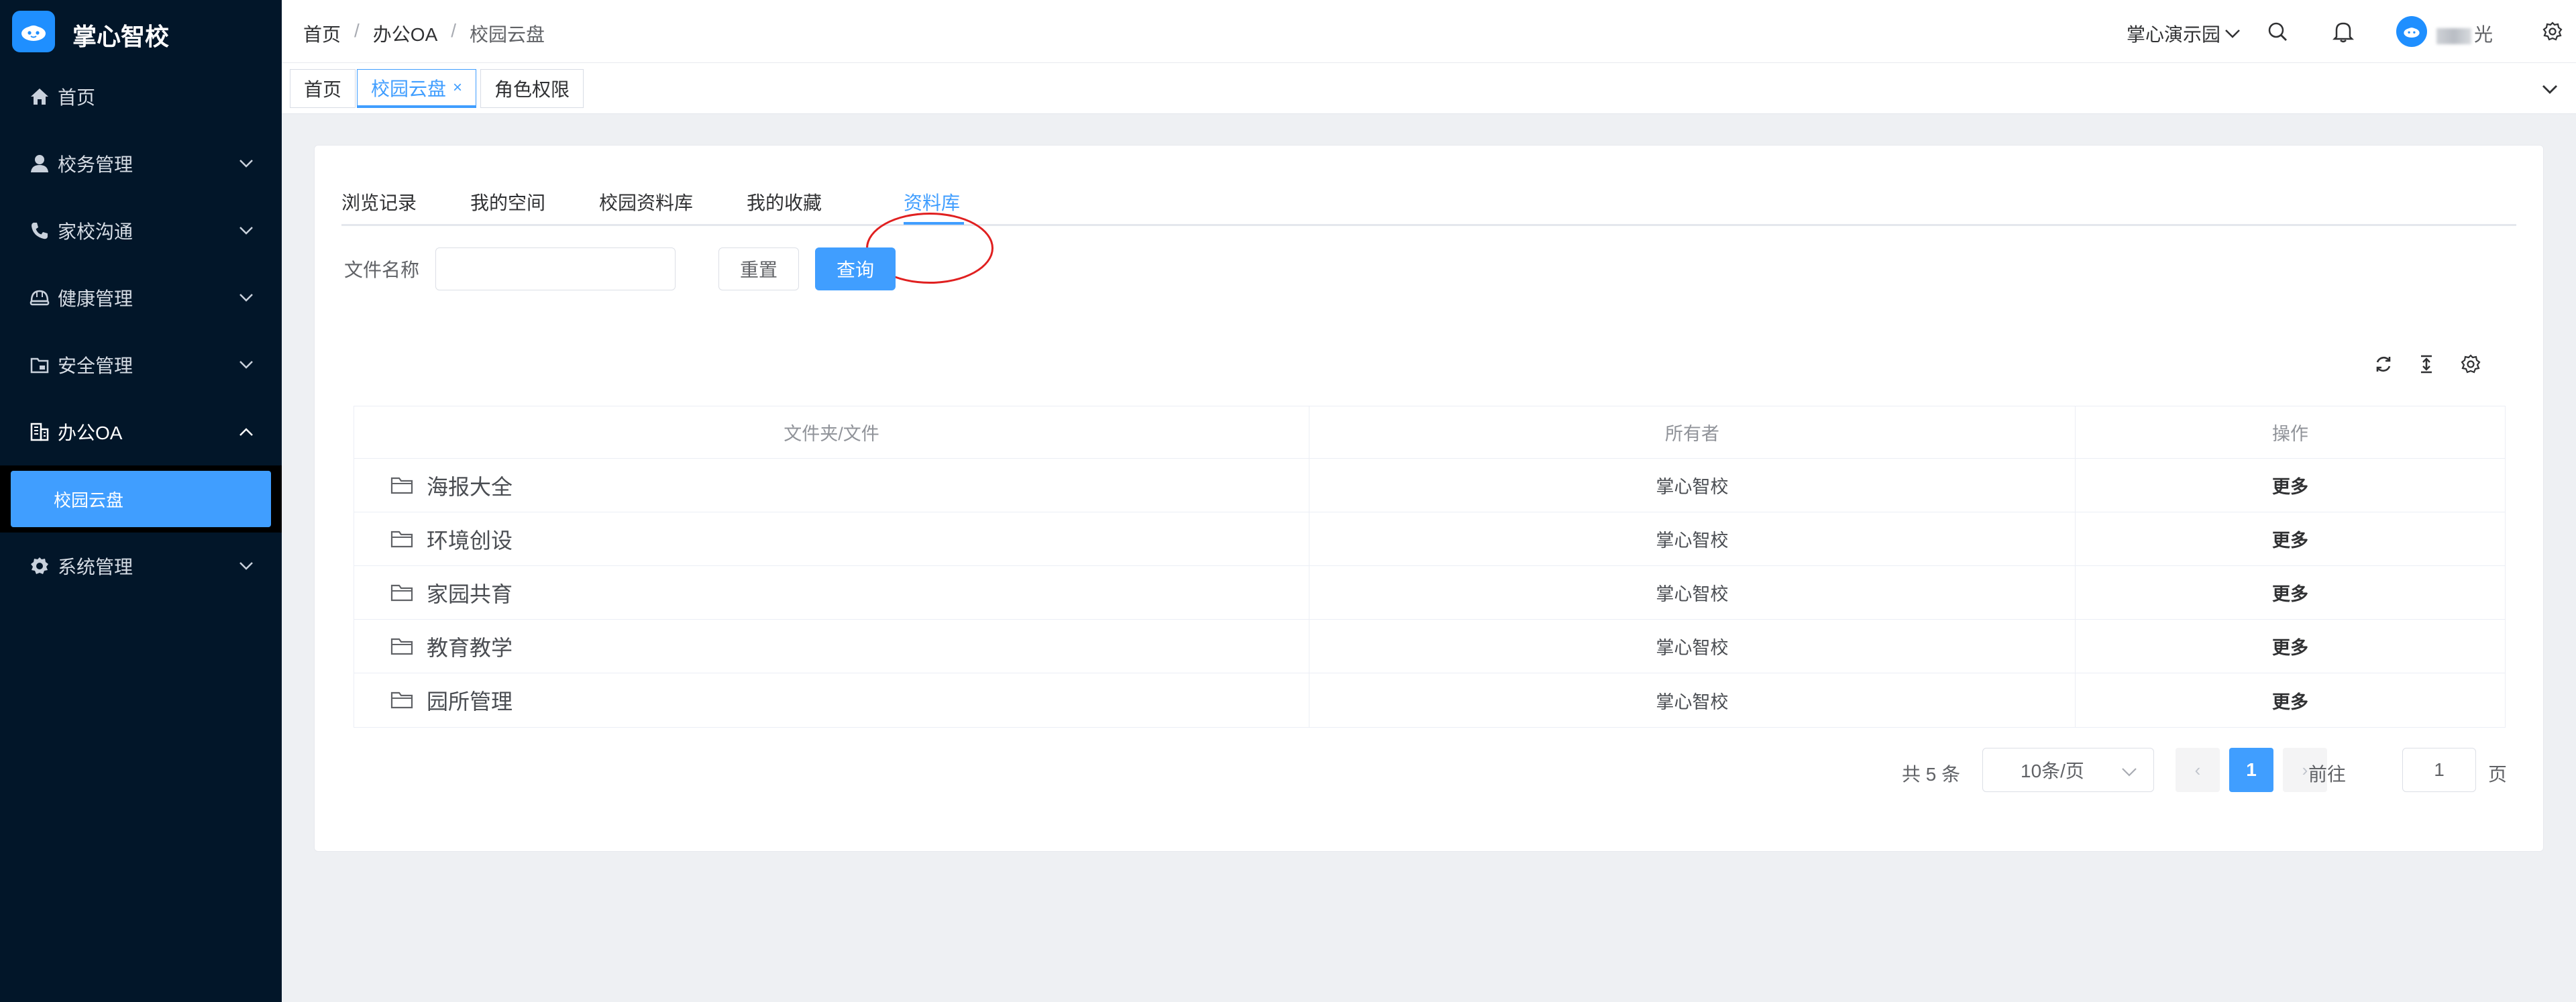 This screenshot has width=2576, height=1002. I want to click on chevron-up-icon, so click(246, 432).